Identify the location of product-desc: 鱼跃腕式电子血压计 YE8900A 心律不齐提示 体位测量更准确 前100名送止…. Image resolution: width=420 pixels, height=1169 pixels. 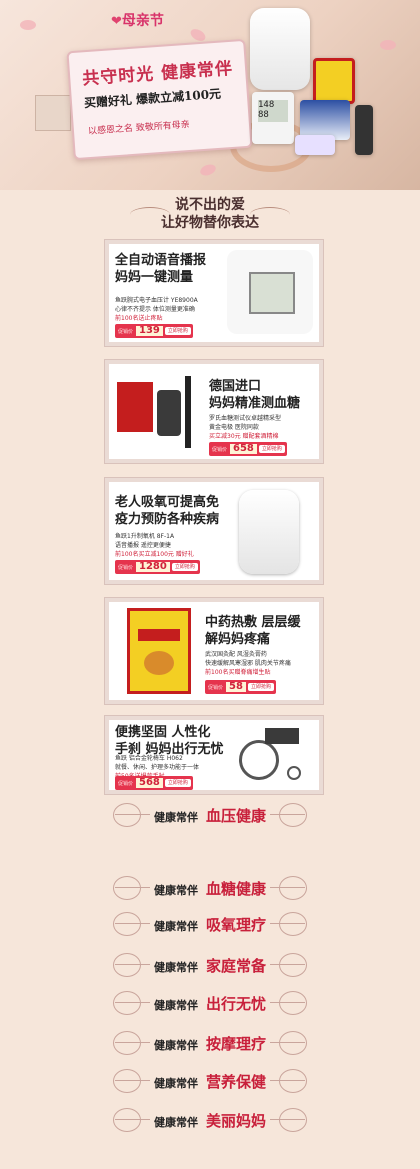
(156, 309).